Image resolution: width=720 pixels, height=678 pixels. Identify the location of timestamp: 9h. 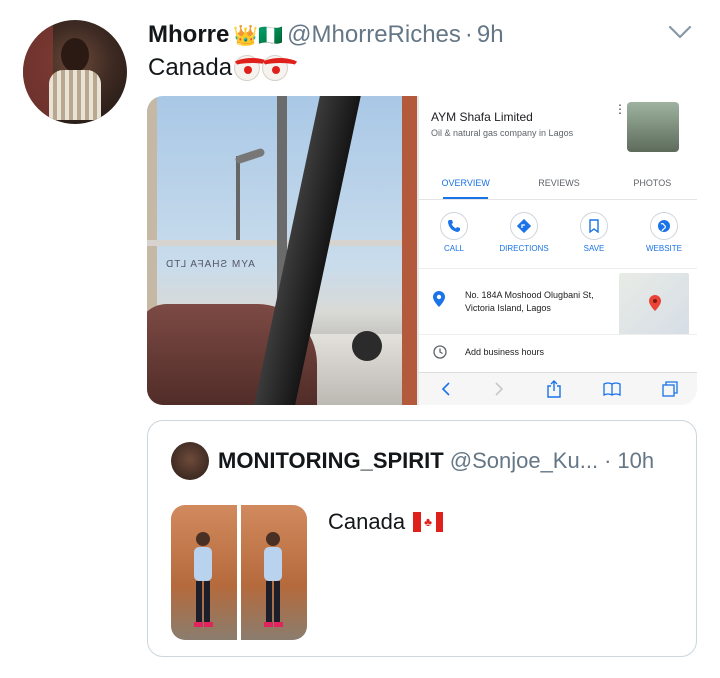
(490, 35).